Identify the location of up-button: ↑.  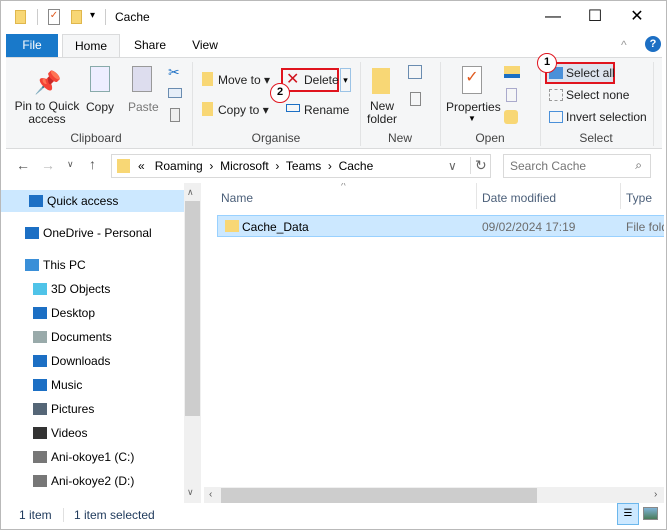
(92, 164).